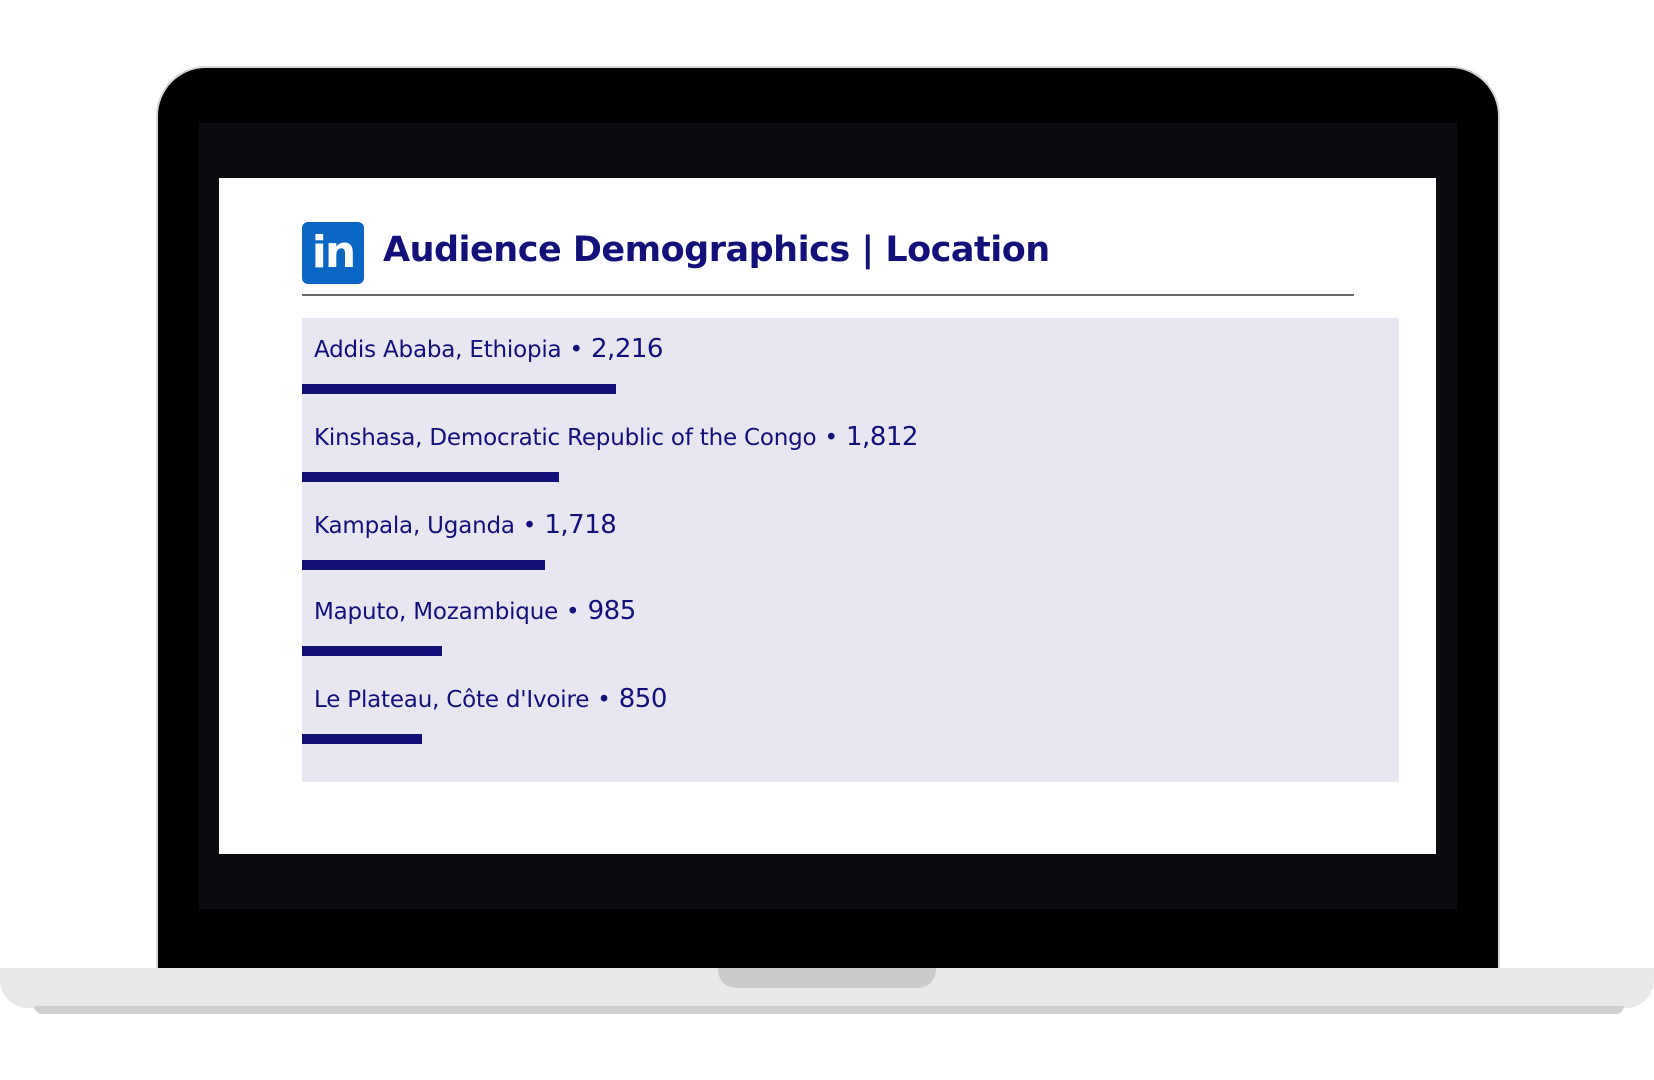 This screenshot has width=1654, height=1080. Describe the element at coordinates (414, 526) in the screenshot. I see `location-name: Kampala, Uganda` at that location.